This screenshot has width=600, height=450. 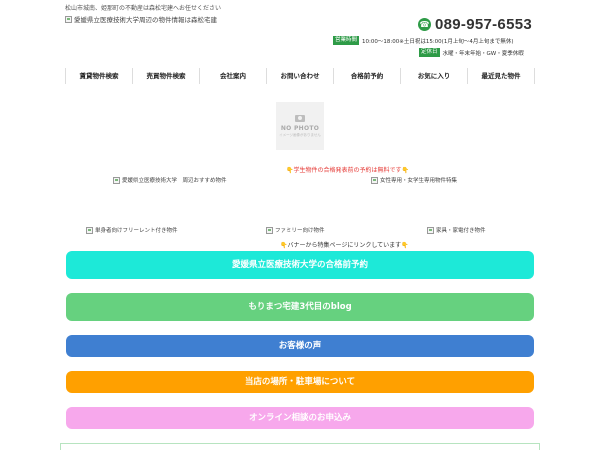 I want to click on no-photo-subtitle: イメージ画像がありません, so click(x=300, y=134).